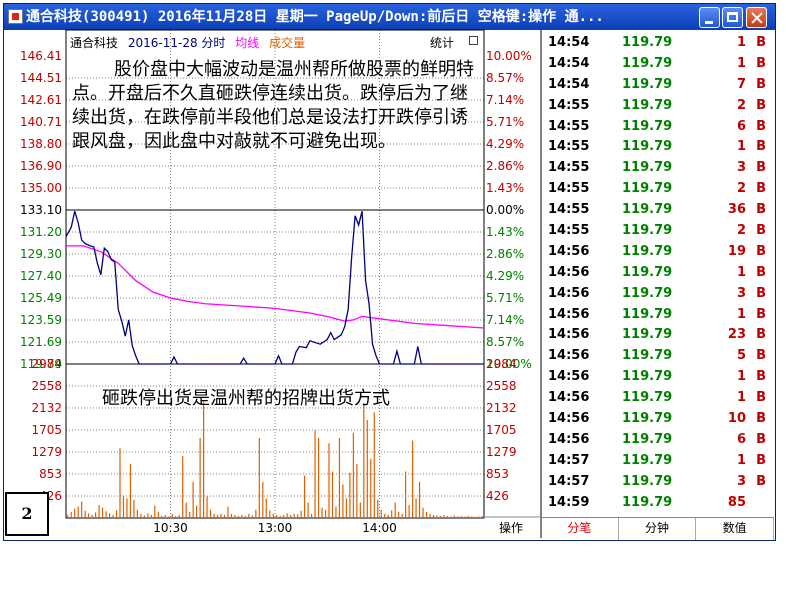  I want to click on pct-tick-label: 8.57%, so click(505, 342).